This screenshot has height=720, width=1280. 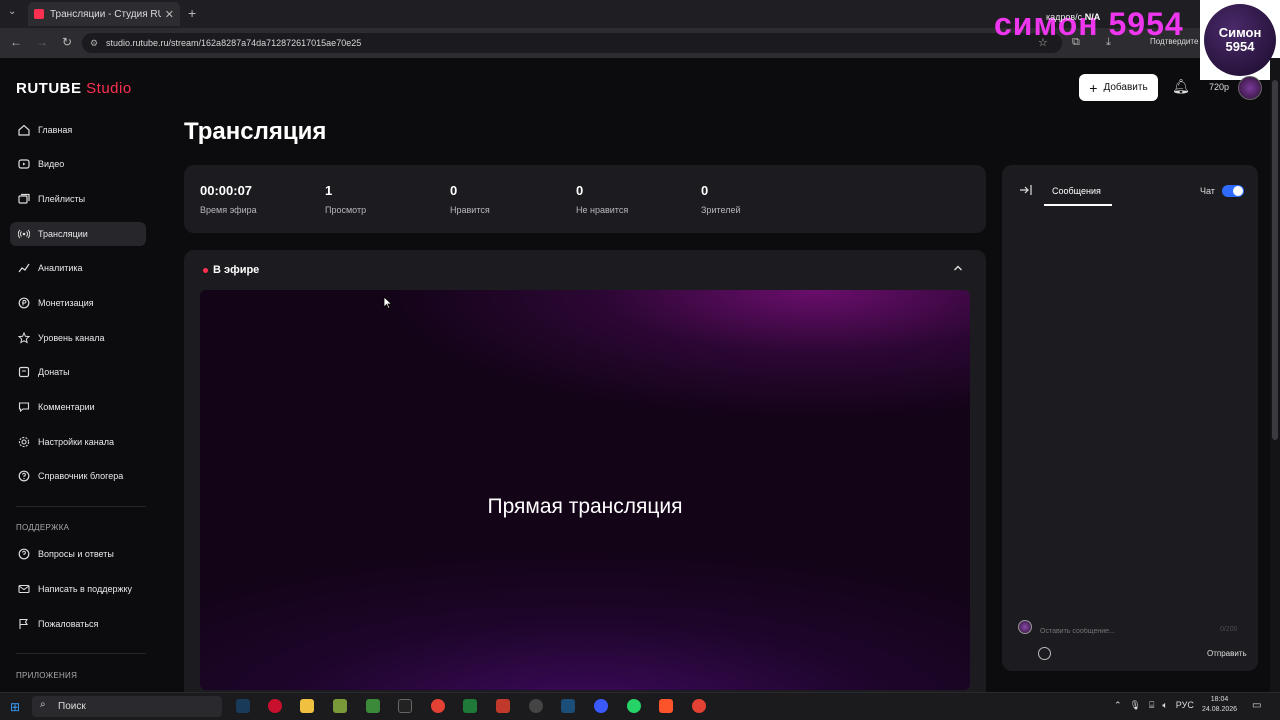 What do you see at coordinates (1238, 191) in the screenshot?
I see `toggle-knob` at bounding box center [1238, 191].